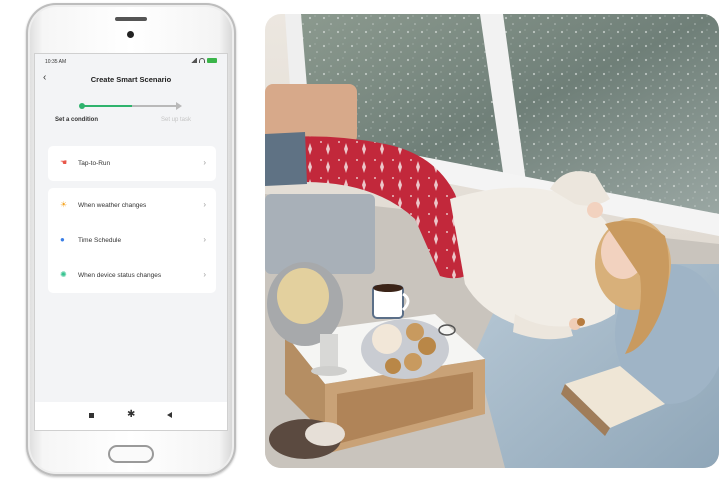 The height and width of the screenshot is (481, 727). Describe the element at coordinates (77, 120) in the screenshot. I see `step-label-condition: Set a condition` at that location.